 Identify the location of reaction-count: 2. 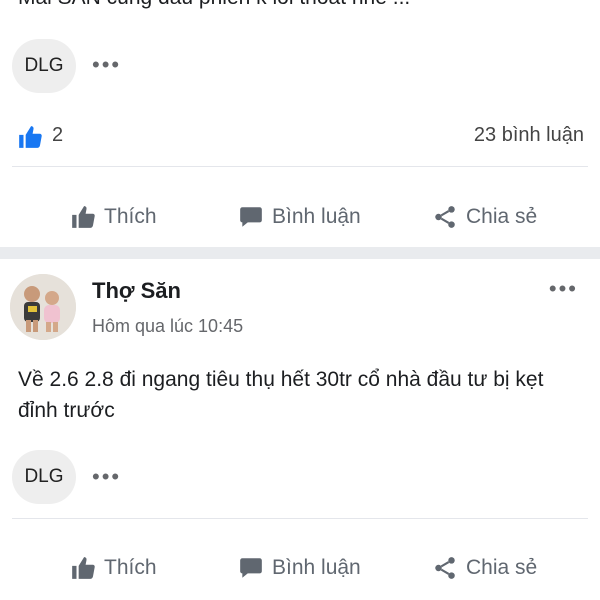
(57, 135).